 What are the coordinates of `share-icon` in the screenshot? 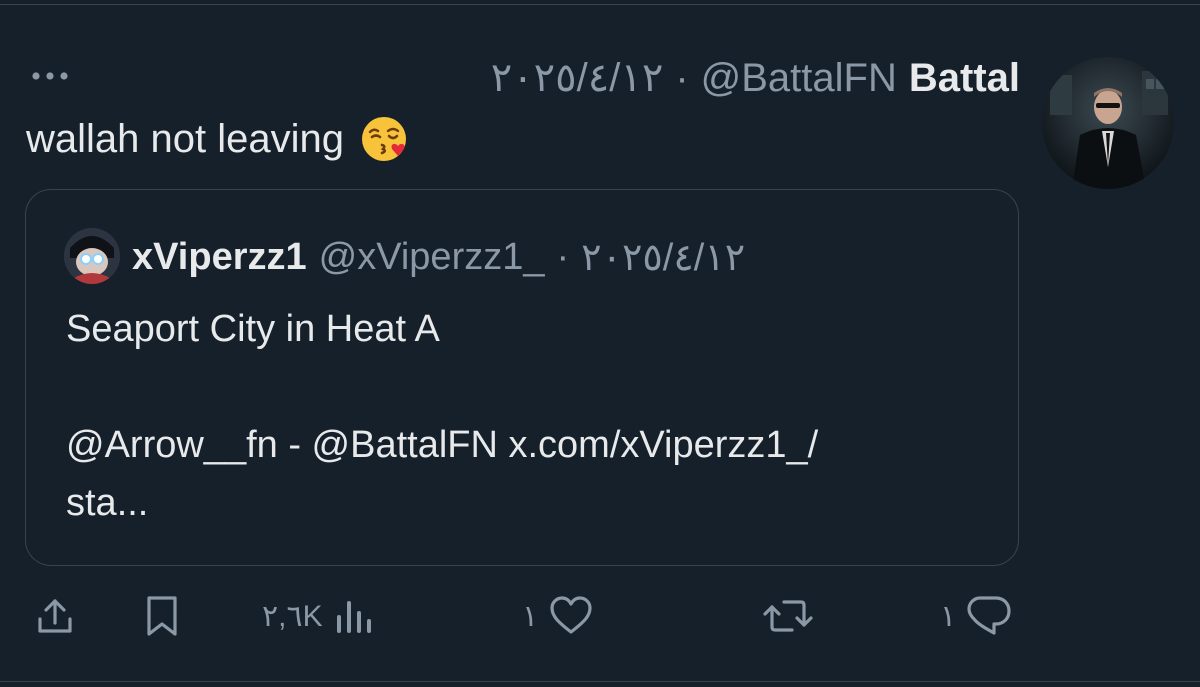 It's located at (55, 616).